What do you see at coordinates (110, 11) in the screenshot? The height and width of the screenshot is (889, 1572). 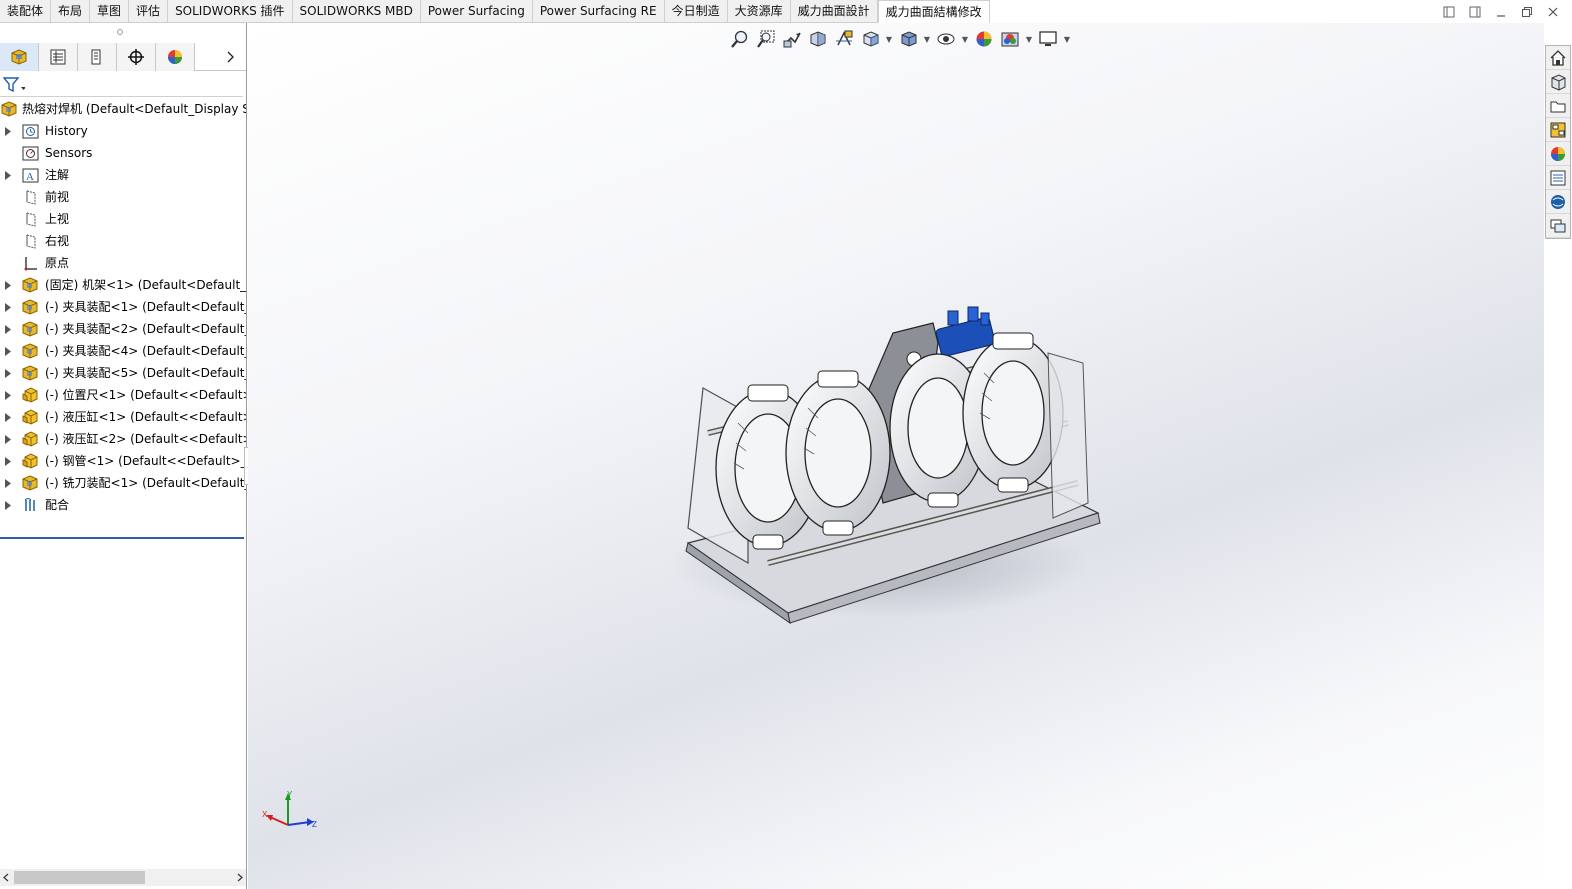 I see `ribbon-tab: 草图` at bounding box center [110, 11].